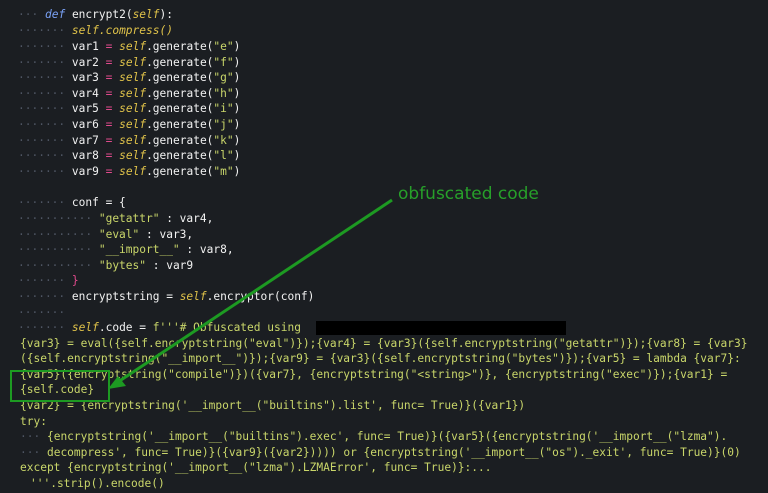 The image size is (768, 493). What do you see at coordinates (250, 293) in the screenshot?
I see `annotation-arrow-icon` at bounding box center [250, 293].